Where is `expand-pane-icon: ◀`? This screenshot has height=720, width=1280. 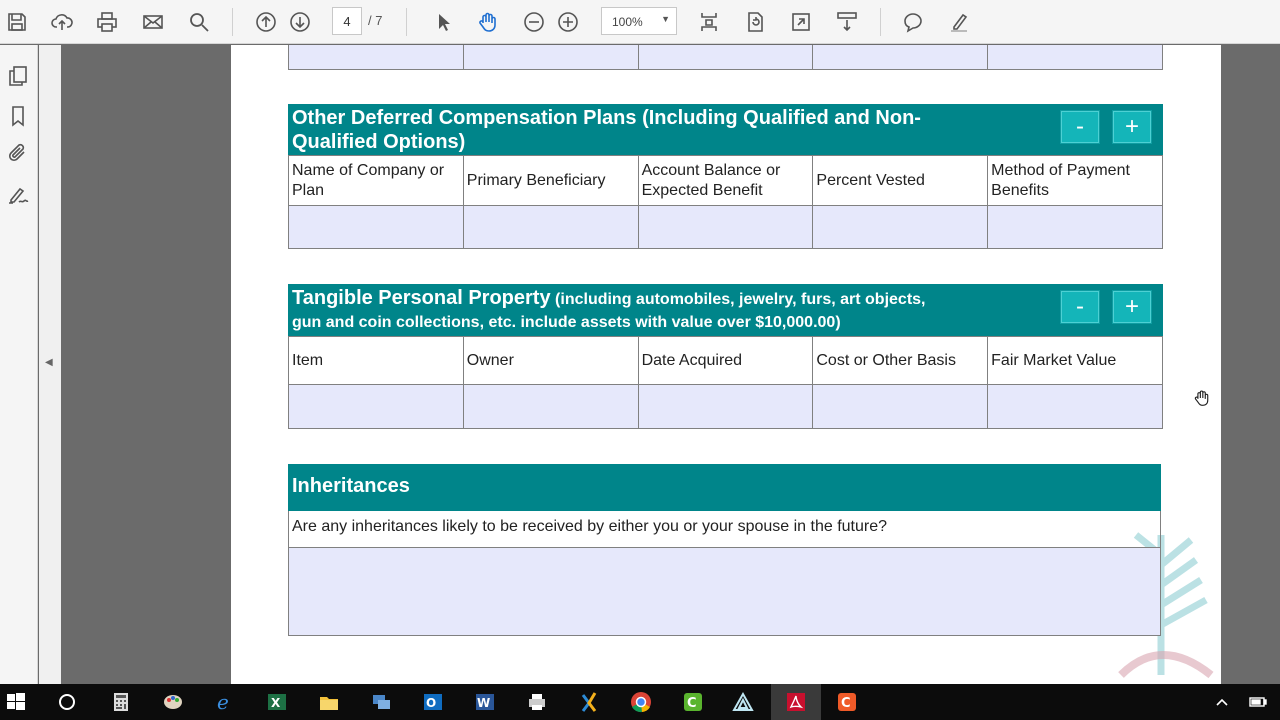 expand-pane-icon: ◀ is located at coordinates (50, 365).